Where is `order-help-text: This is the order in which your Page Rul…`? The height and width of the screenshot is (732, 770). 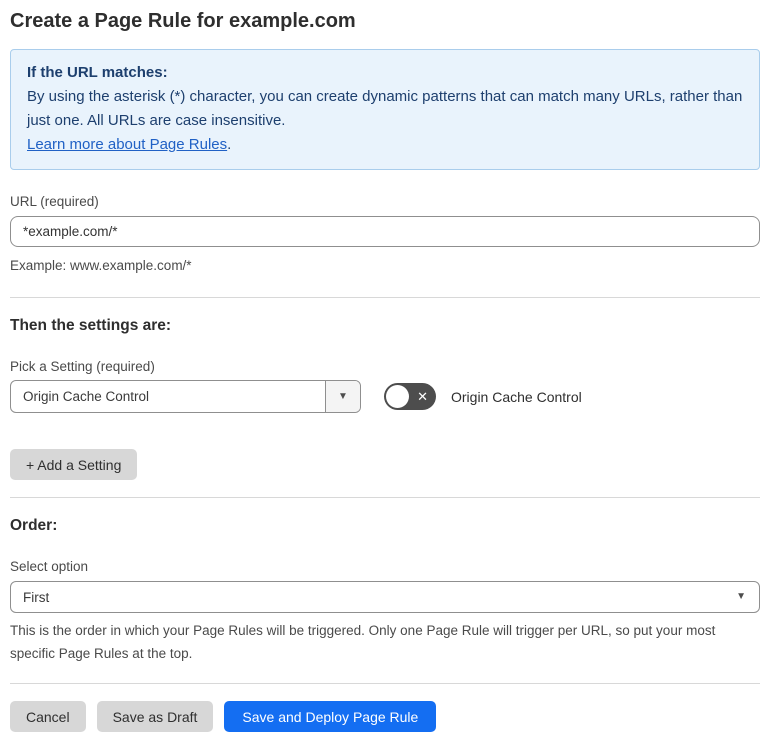 order-help-text: This is the order in which your Page Rul… is located at coordinates (363, 642).